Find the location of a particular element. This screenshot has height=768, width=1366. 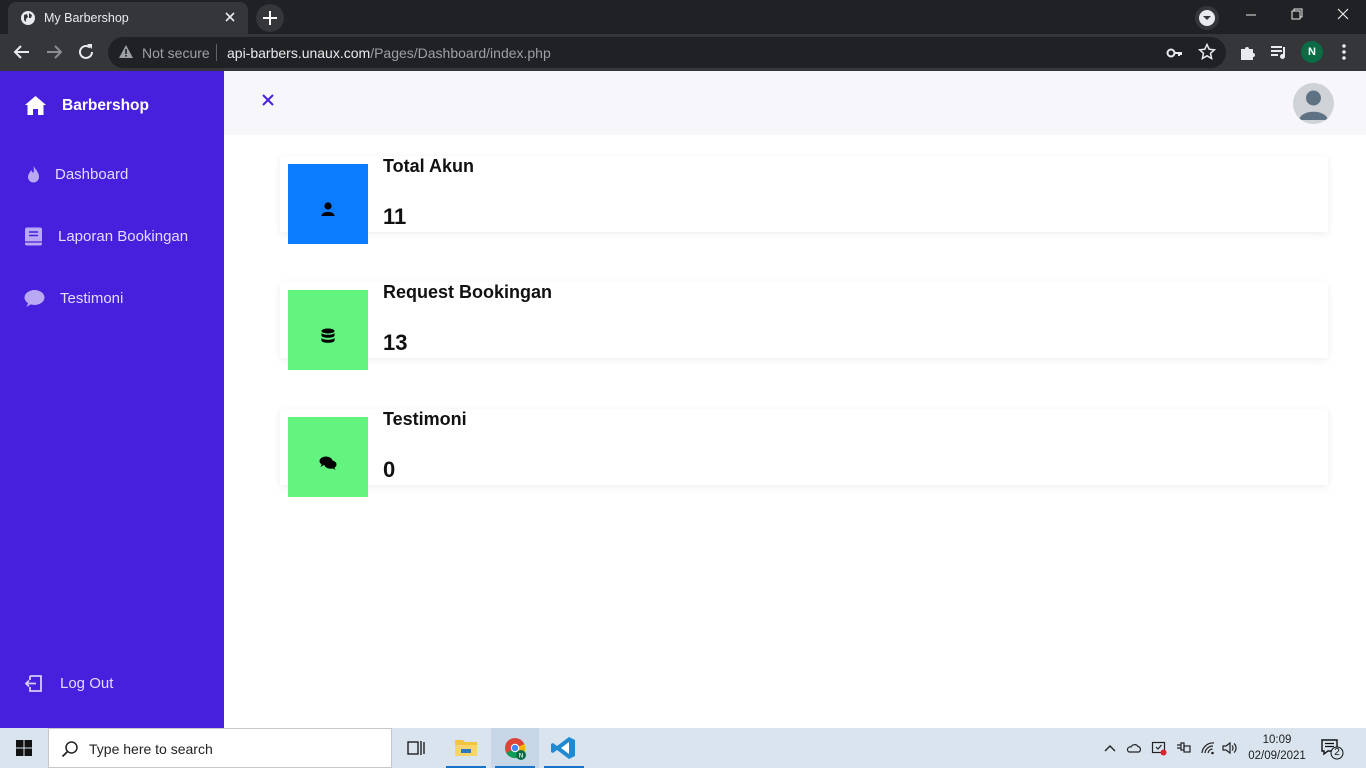

minimize-icon is located at coordinates (1251, 15).